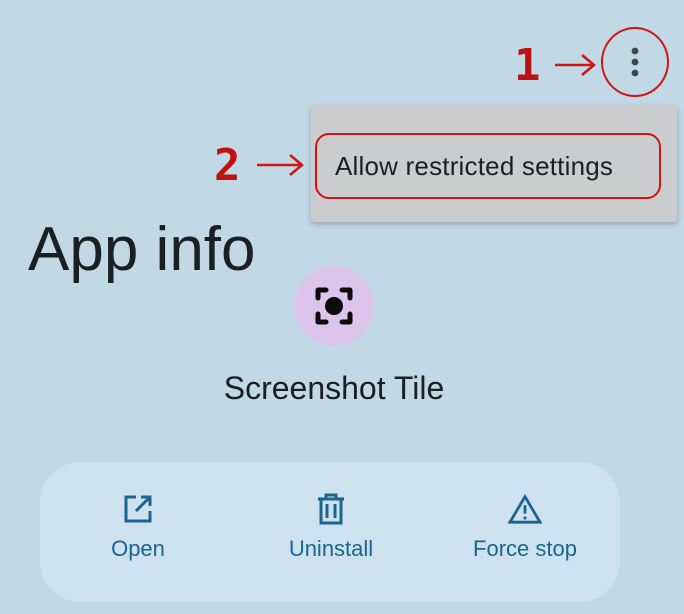 Image resolution: width=684 pixels, height=614 pixels. What do you see at coordinates (138, 532) in the screenshot?
I see `open-button: Open` at bounding box center [138, 532].